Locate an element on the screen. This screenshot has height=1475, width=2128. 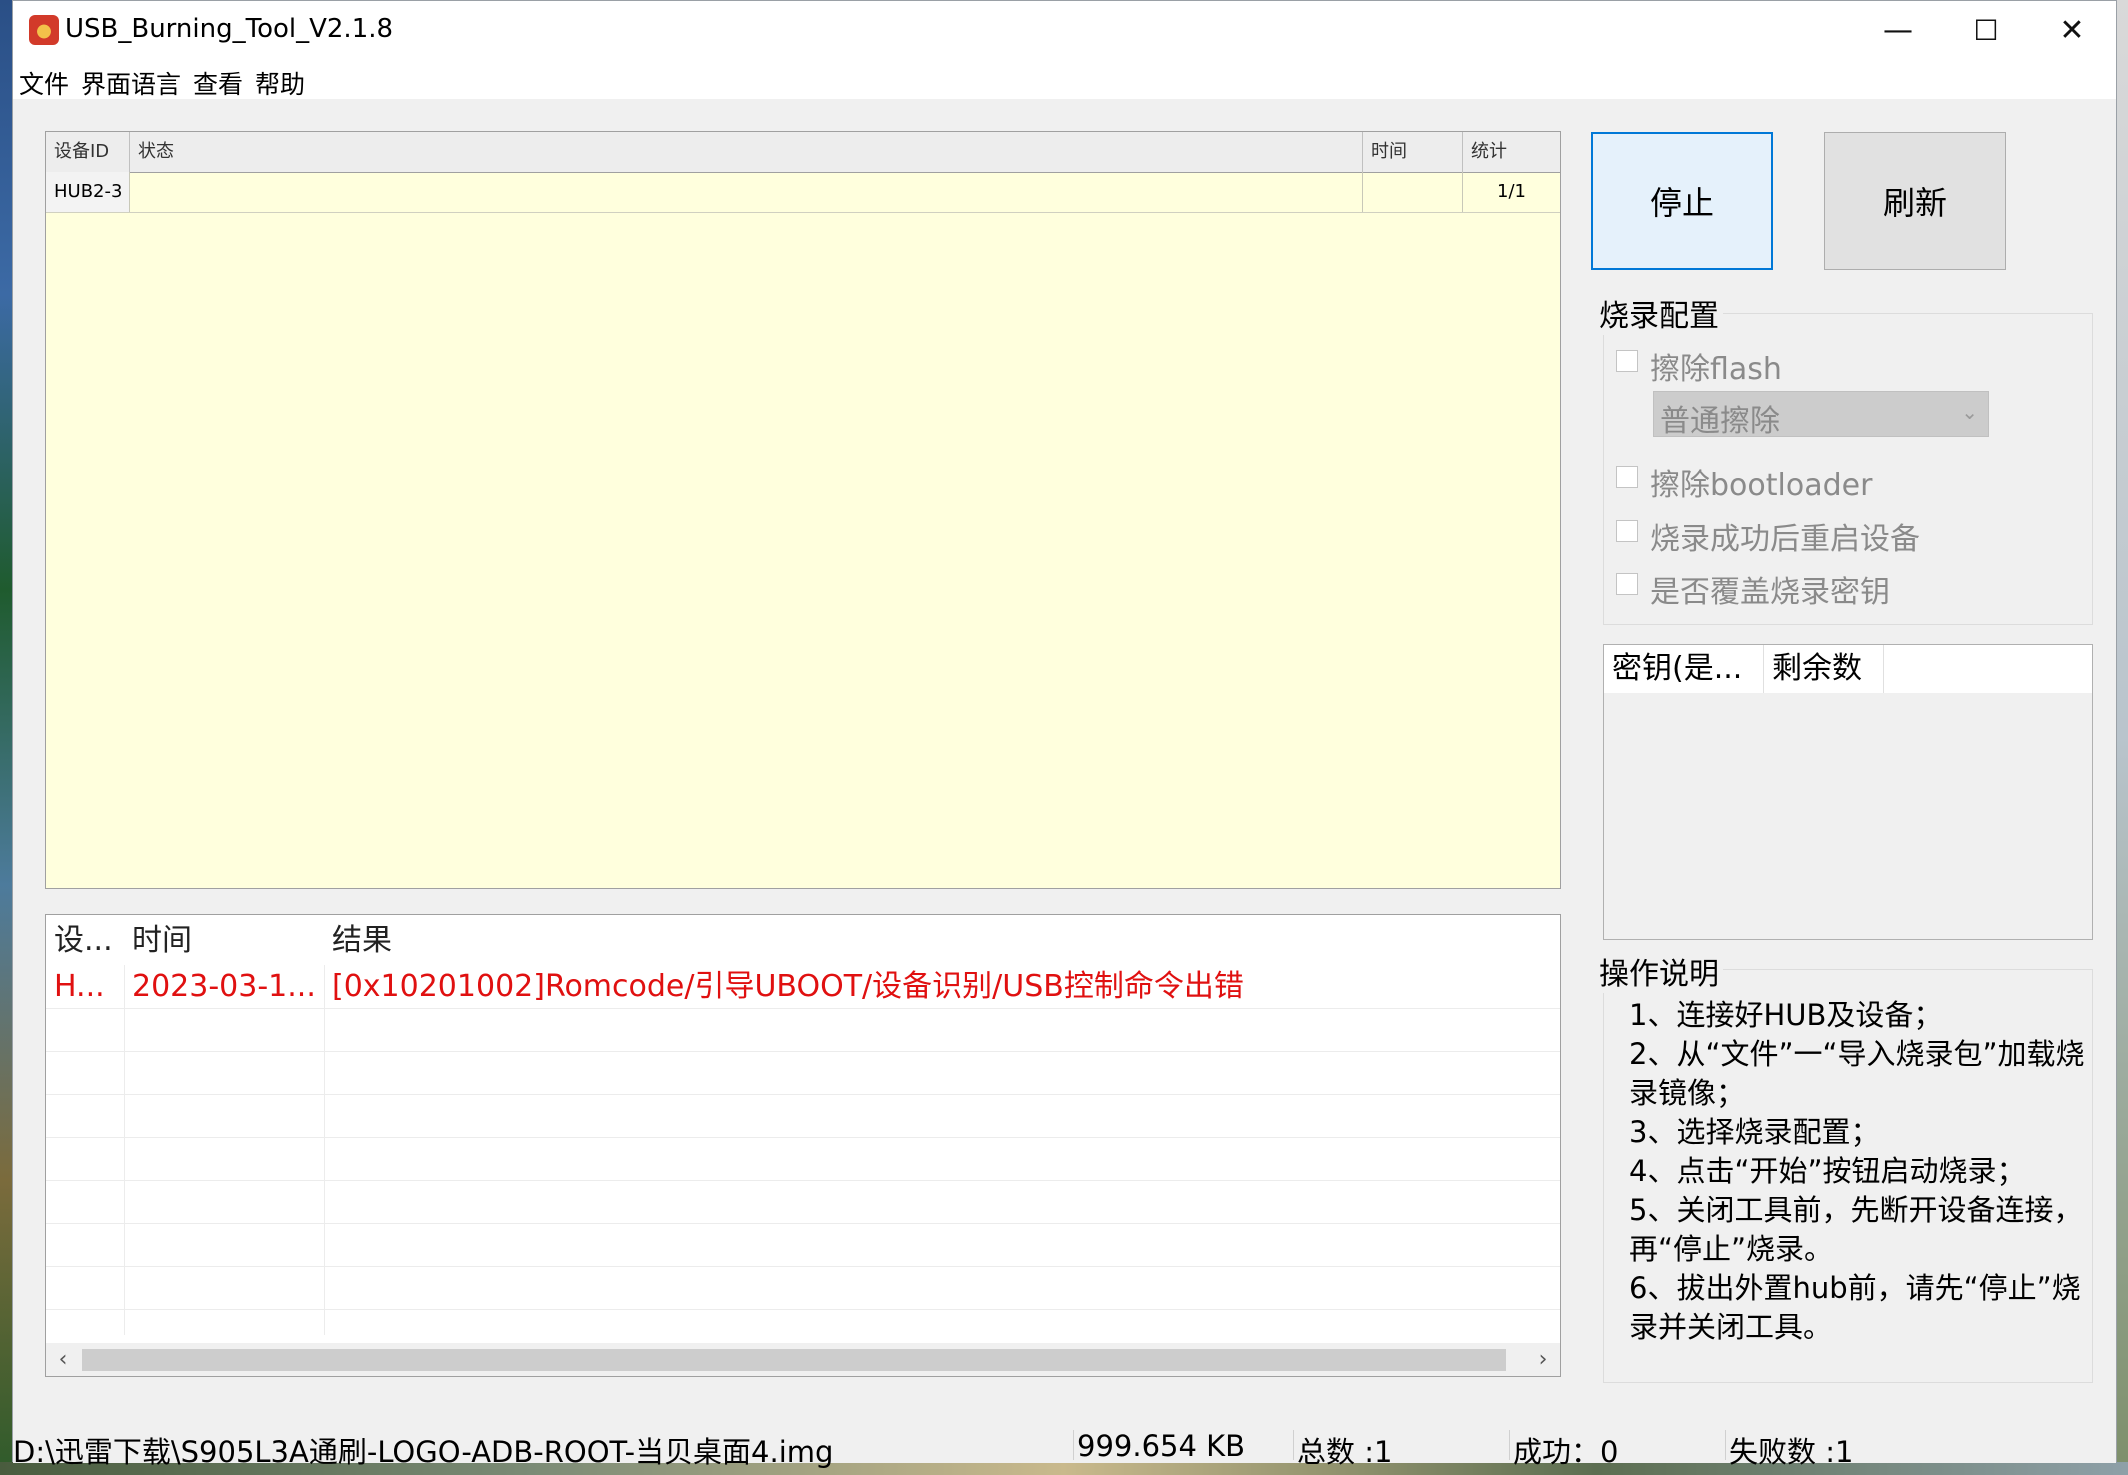
chevron-down-icon: ⌄ is located at coordinates (1969, 412).